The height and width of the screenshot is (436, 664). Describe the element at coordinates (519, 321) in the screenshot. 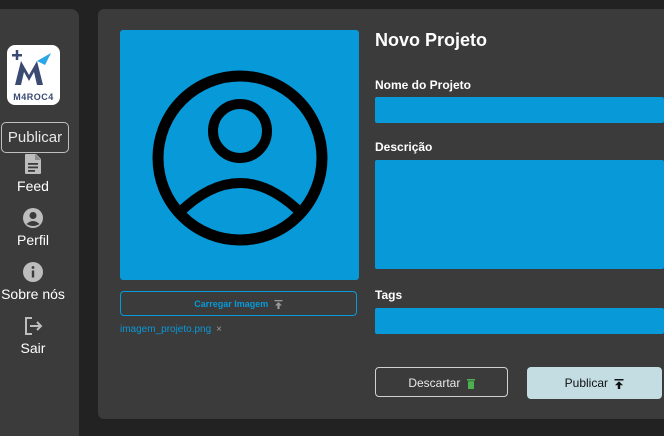

I see `tags-input` at that location.